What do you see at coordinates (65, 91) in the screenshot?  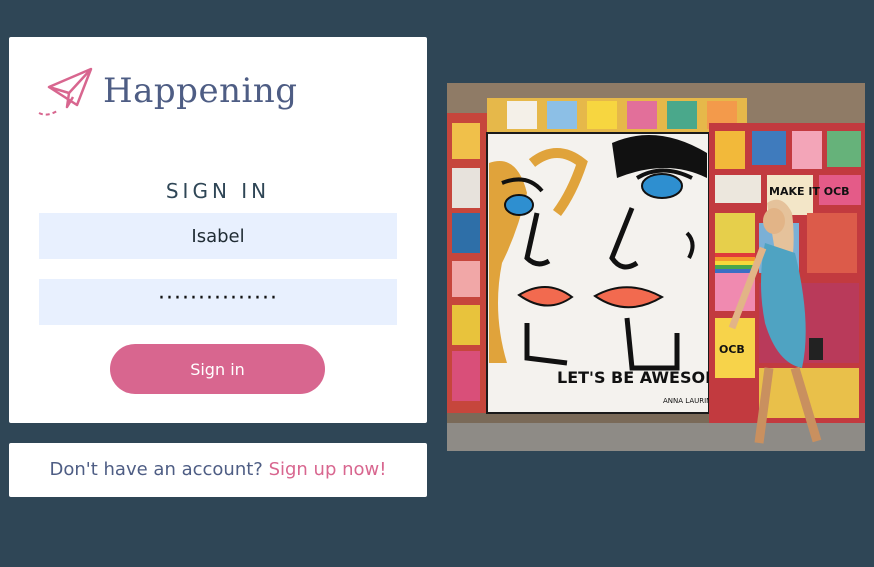 I see `paper-plane-icon` at bounding box center [65, 91].